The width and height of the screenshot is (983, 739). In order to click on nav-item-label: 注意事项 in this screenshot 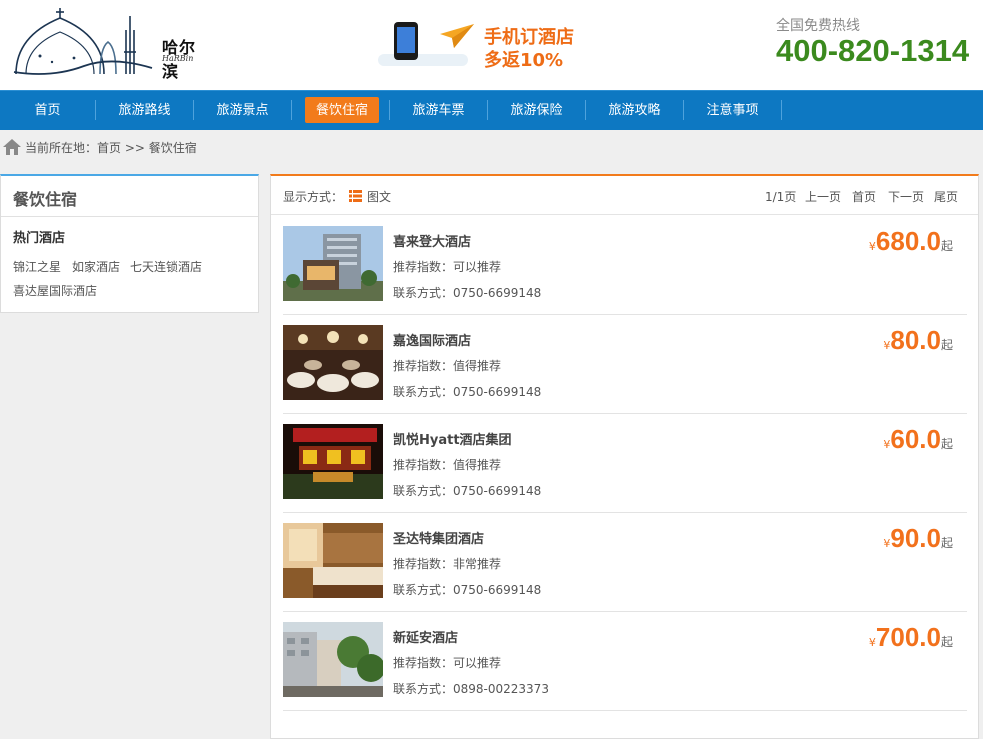, I will do `click(732, 110)`.